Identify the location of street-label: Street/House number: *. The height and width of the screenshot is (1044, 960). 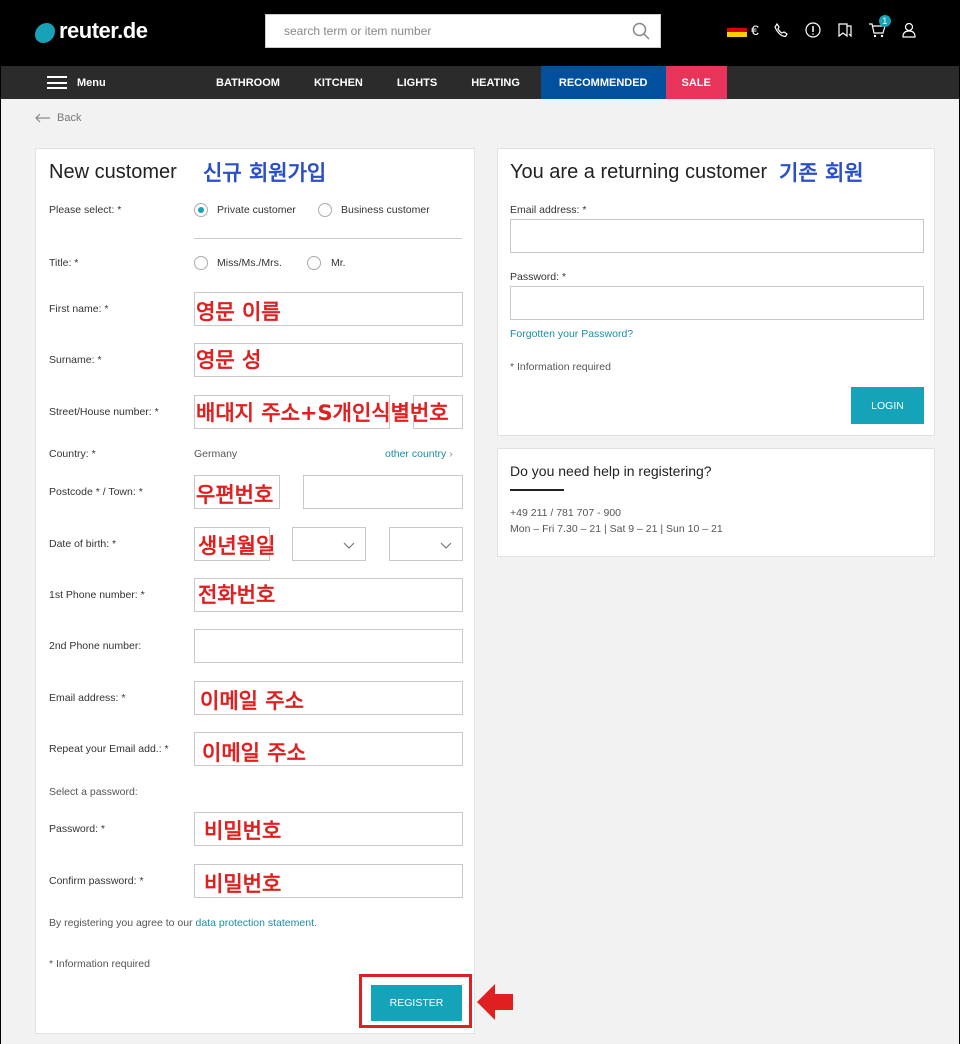
(104, 412).